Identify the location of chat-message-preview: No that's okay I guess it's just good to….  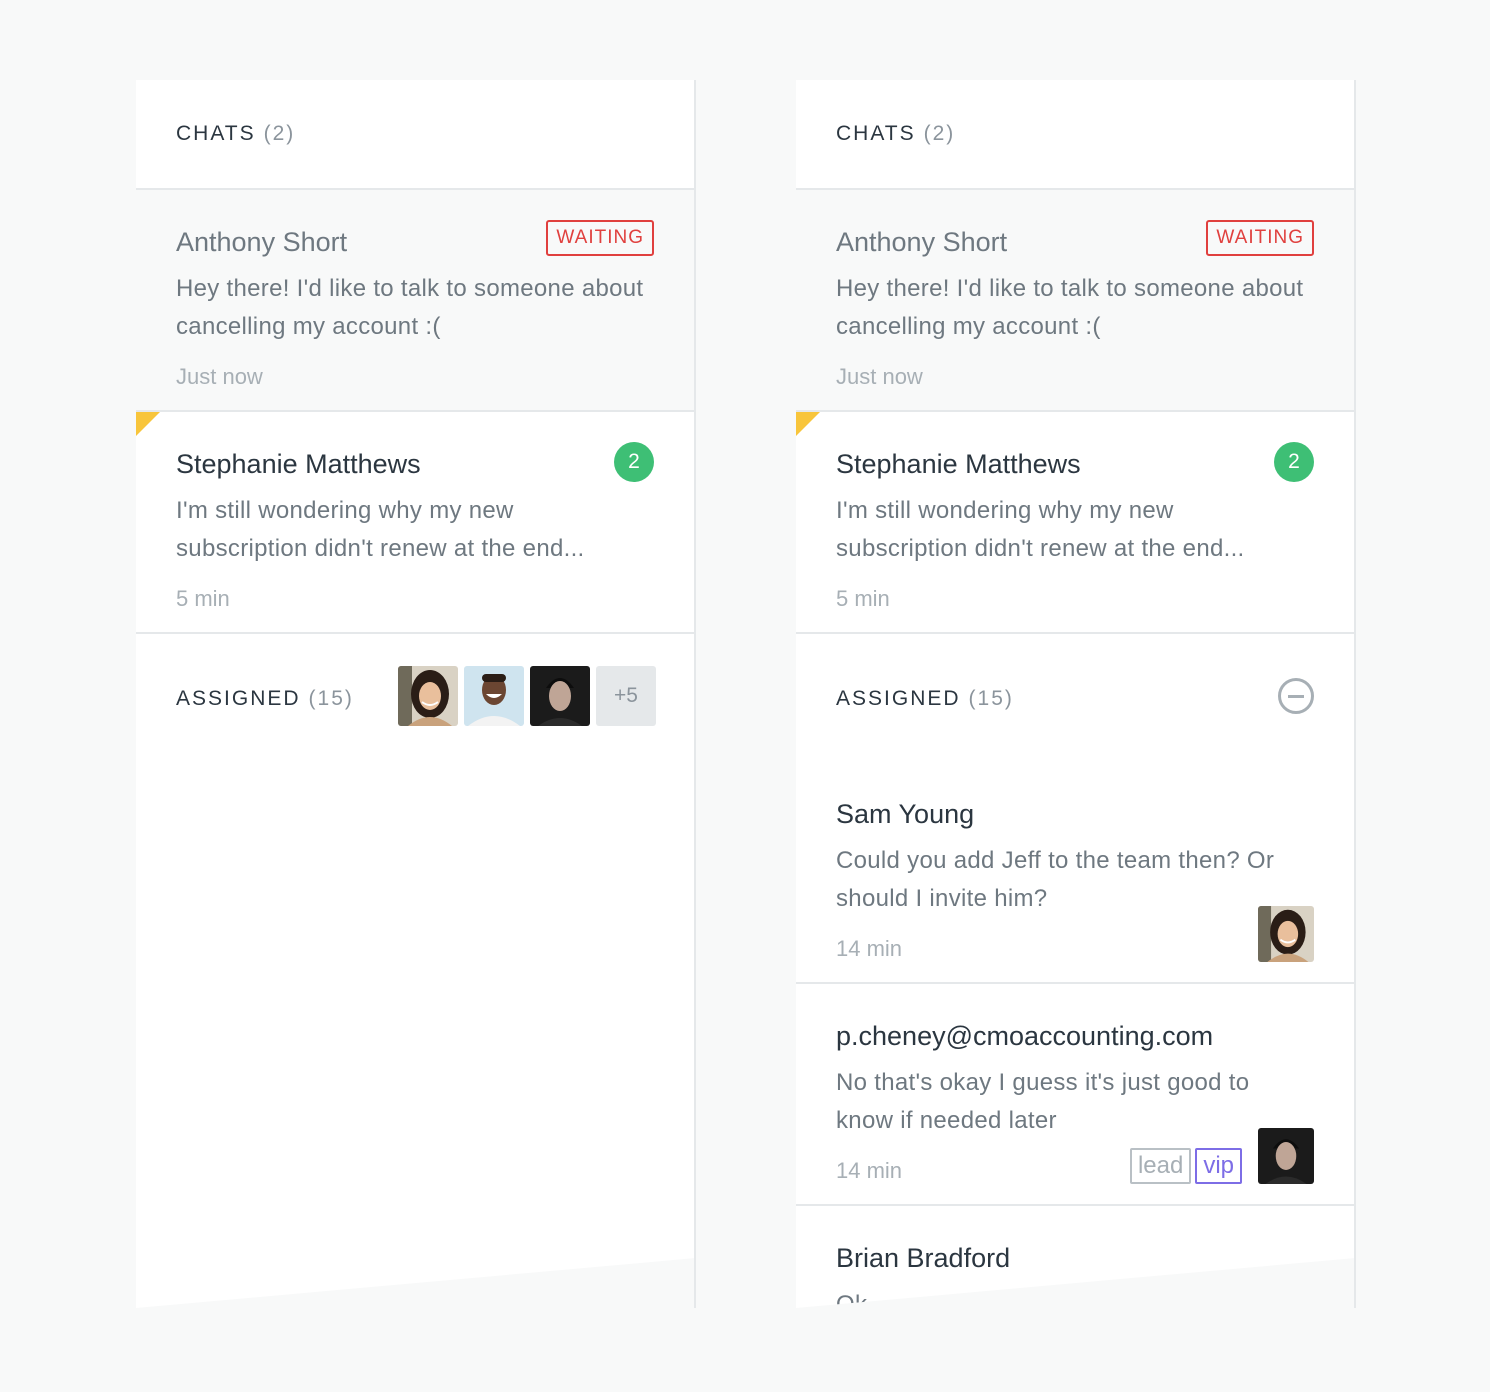
(1043, 1101).